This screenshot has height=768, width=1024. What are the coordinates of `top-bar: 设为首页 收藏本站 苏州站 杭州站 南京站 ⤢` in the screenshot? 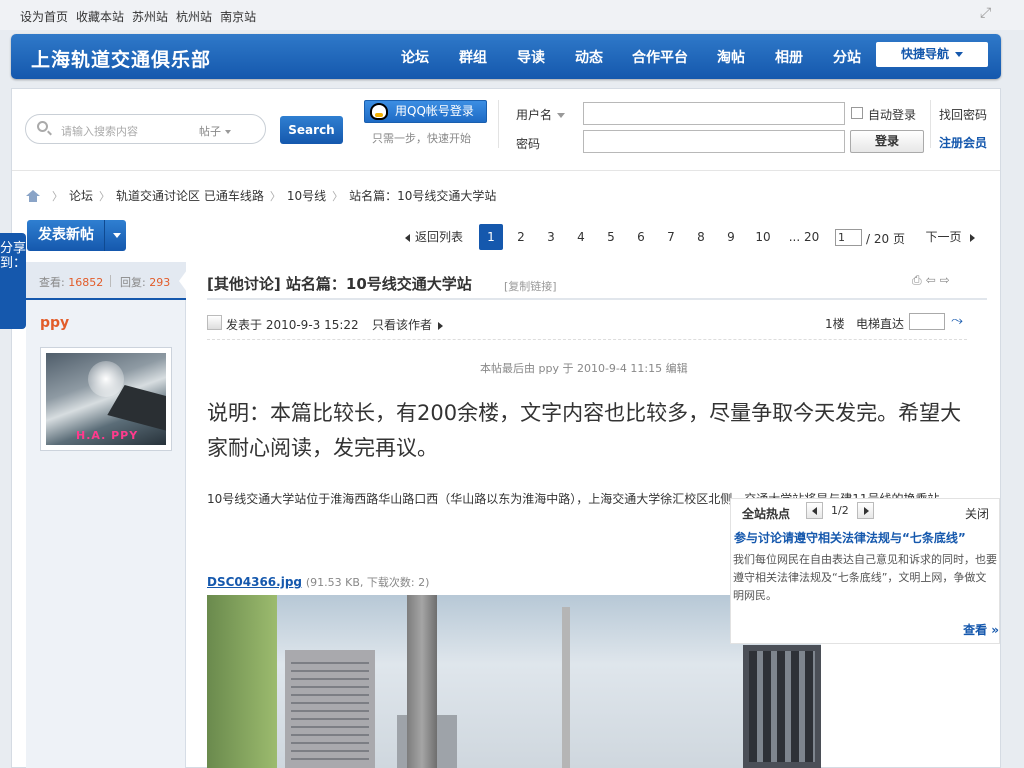 It's located at (512, 15).